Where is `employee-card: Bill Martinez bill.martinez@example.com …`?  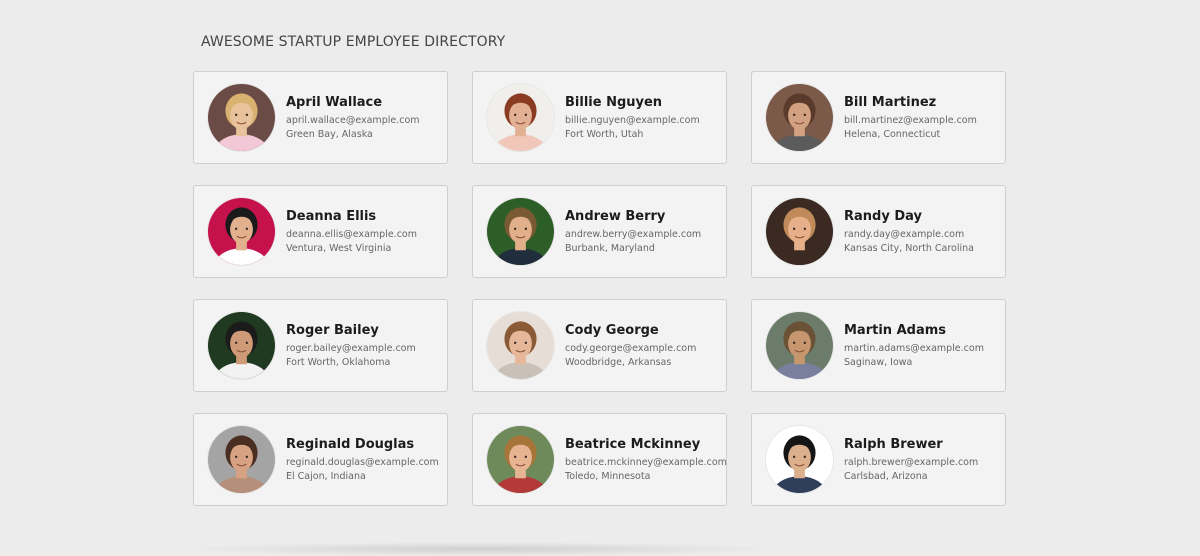 employee-card: Bill Martinez bill.martinez@example.com … is located at coordinates (878, 117).